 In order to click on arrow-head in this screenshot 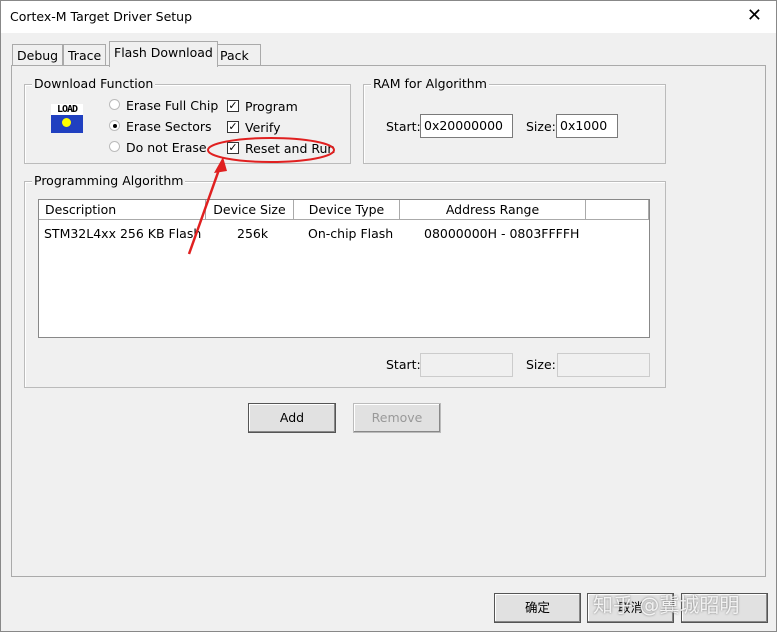, I will do `click(220, 165)`.